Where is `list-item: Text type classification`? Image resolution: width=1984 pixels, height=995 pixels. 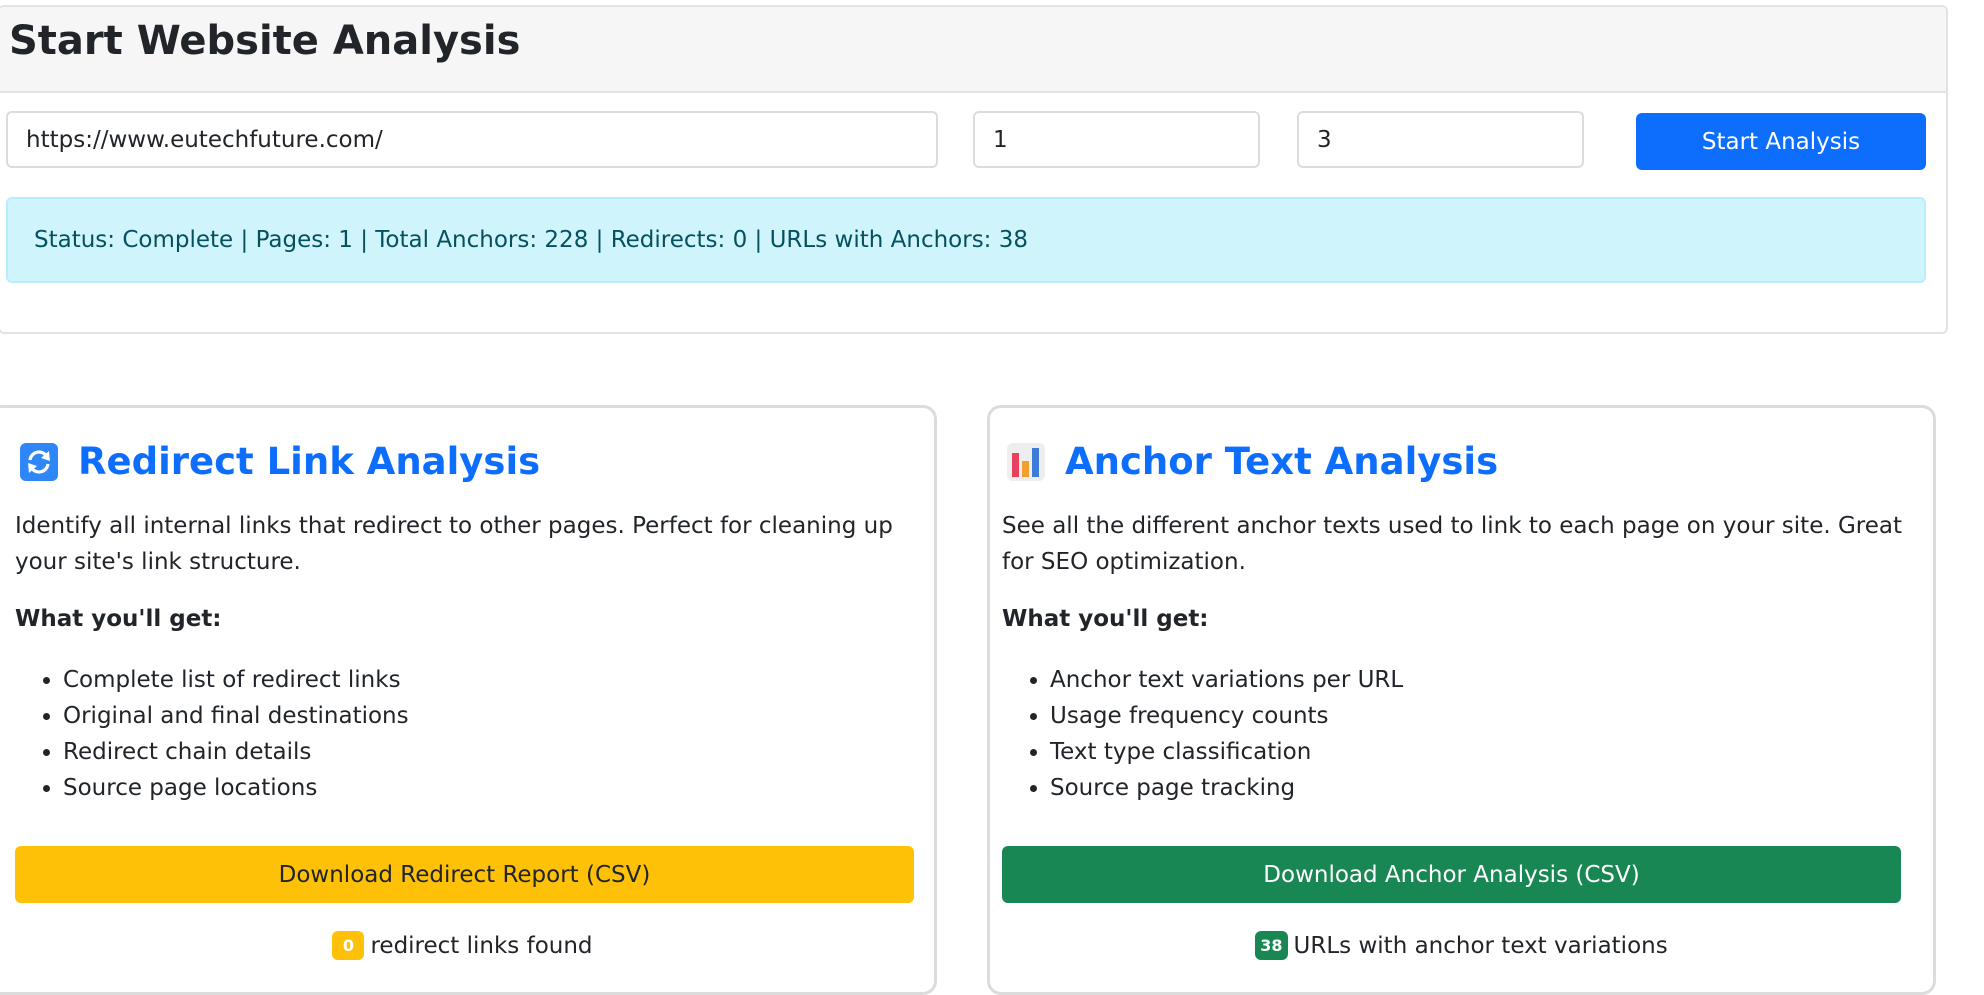
list-item: Text type classification is located at coordinates (1226, 752).